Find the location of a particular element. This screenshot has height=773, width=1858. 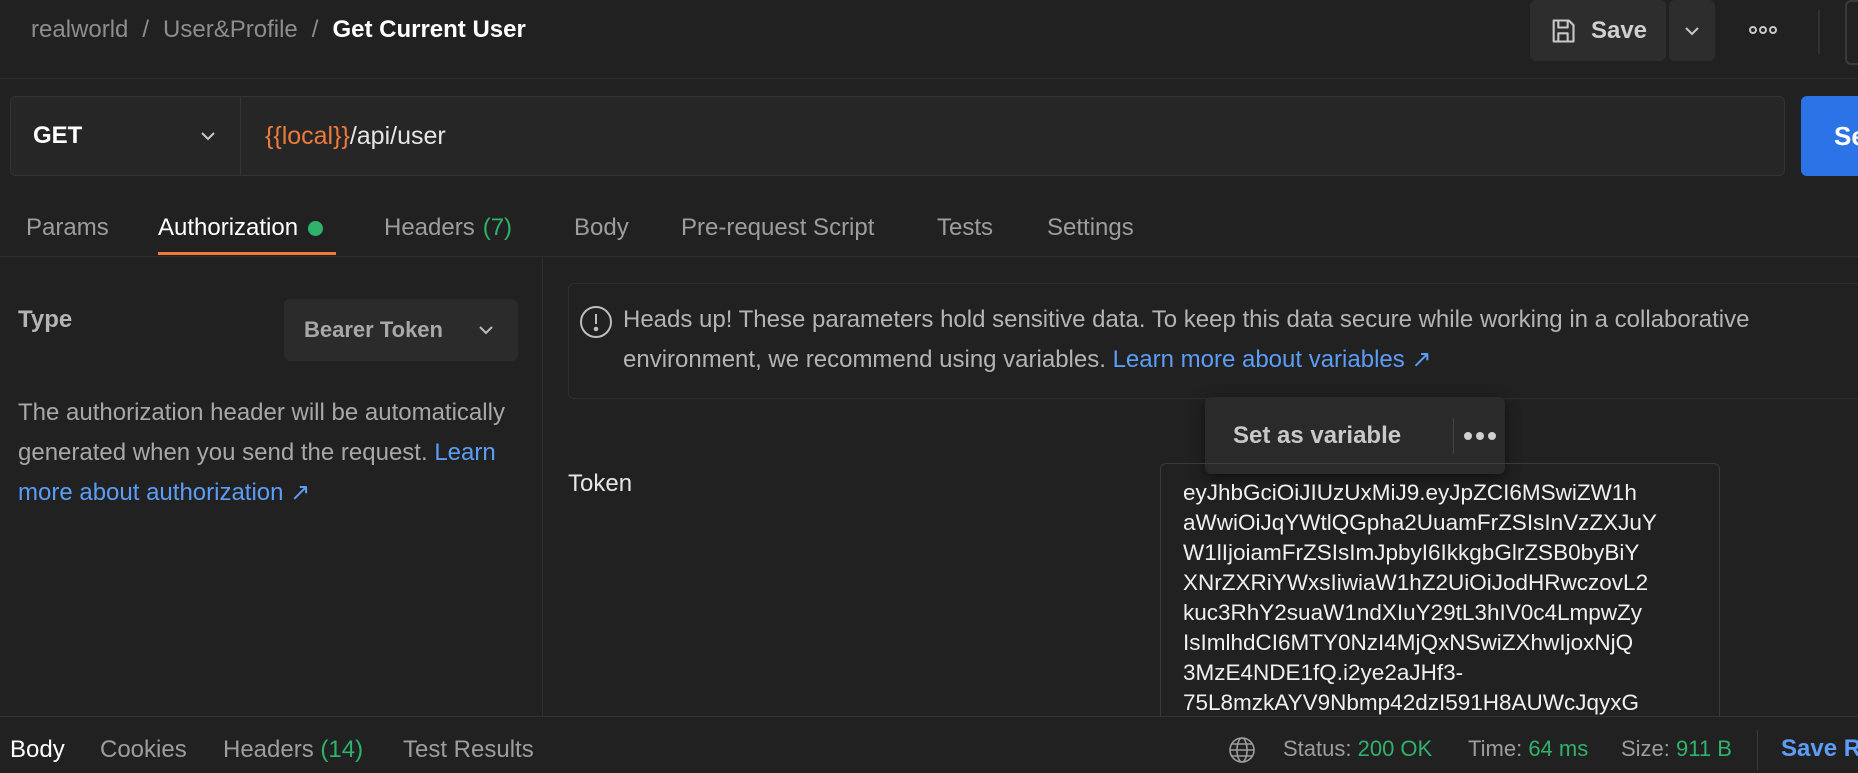

tab-label: Tests is located at coordinates (965, 227).